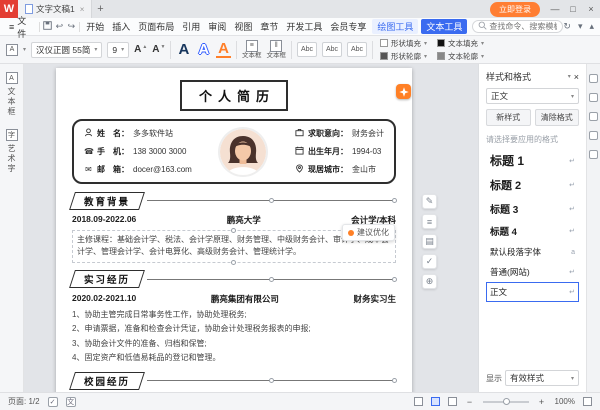 Image resolution: width=600 pixels, height=410 pixels. I want to click on fit-page-icon, so click(587, 401).